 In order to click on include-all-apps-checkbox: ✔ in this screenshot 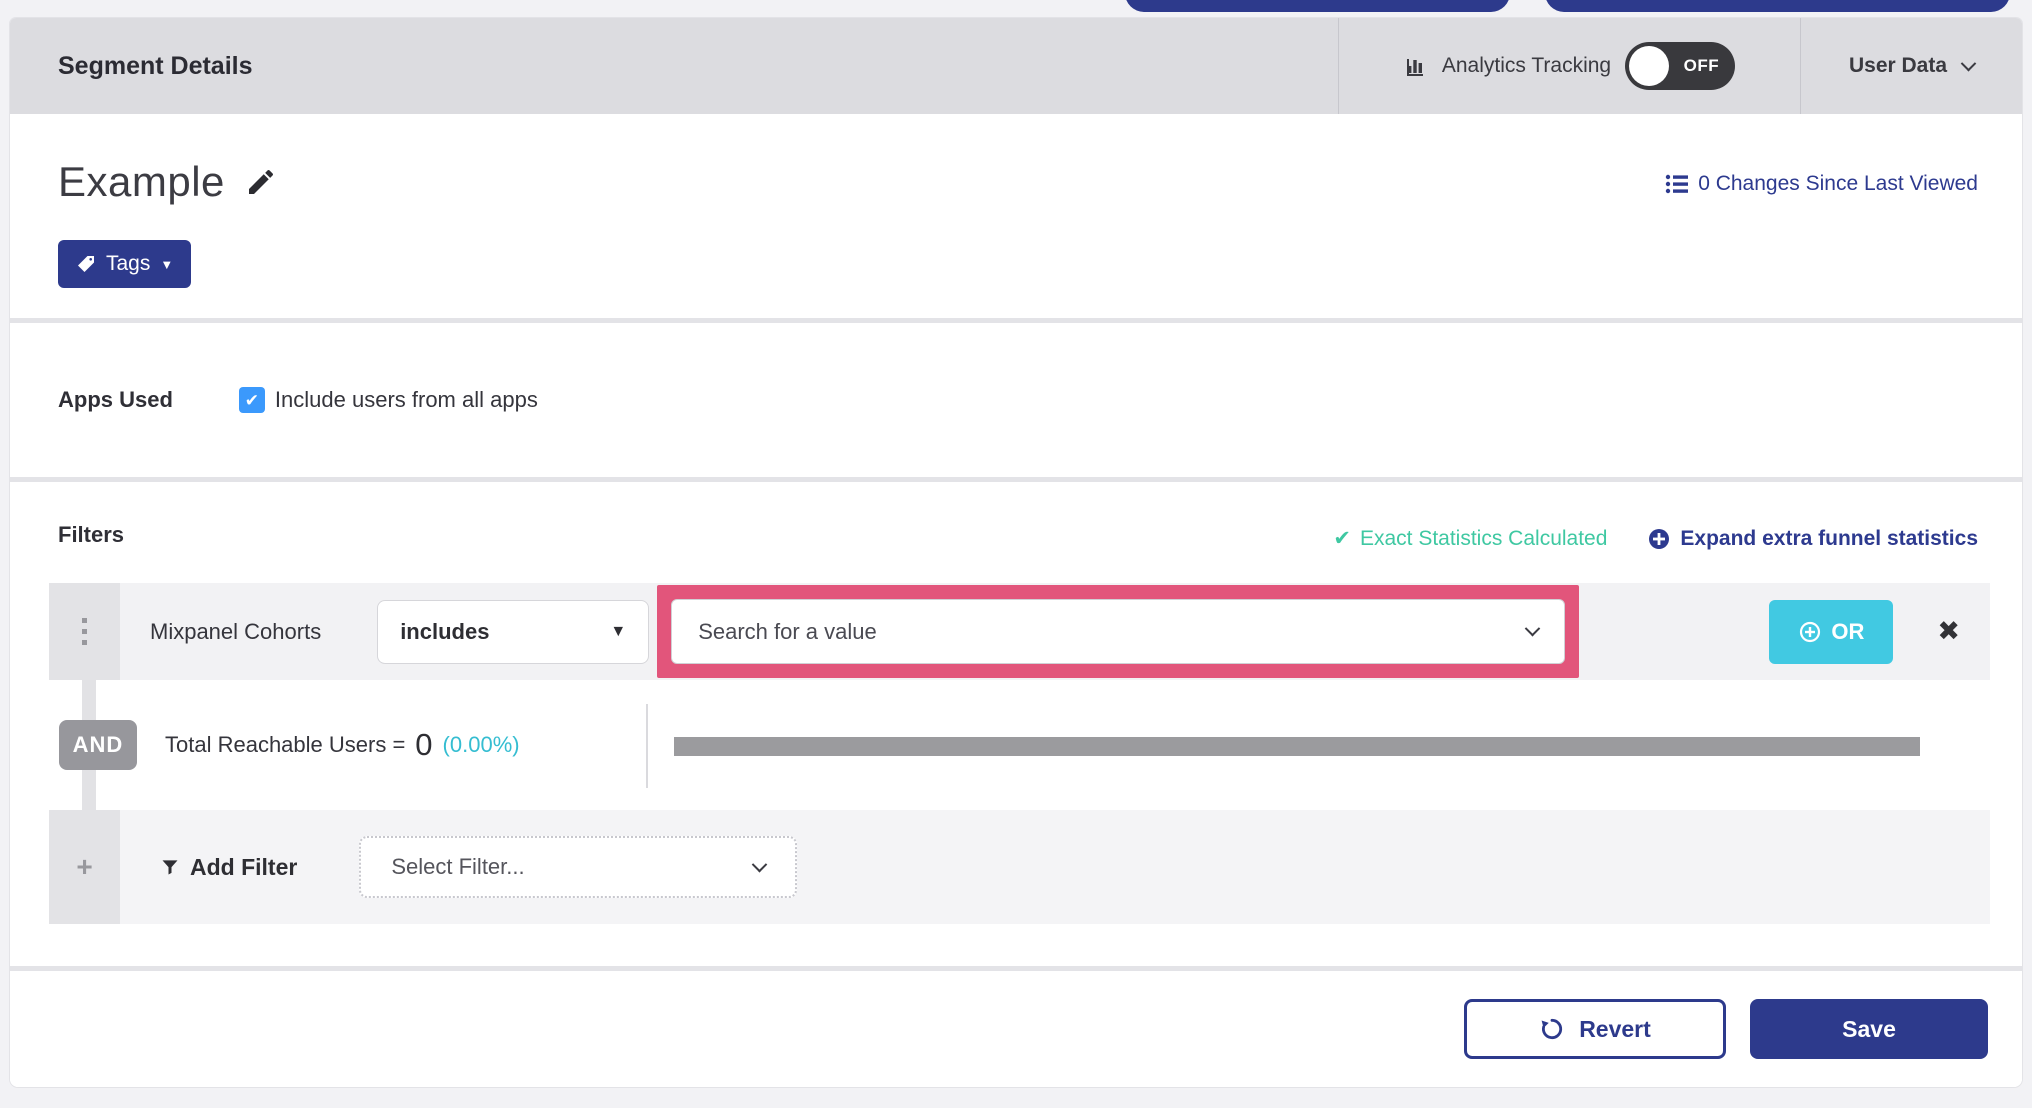, I will do `click(251, 400)`.